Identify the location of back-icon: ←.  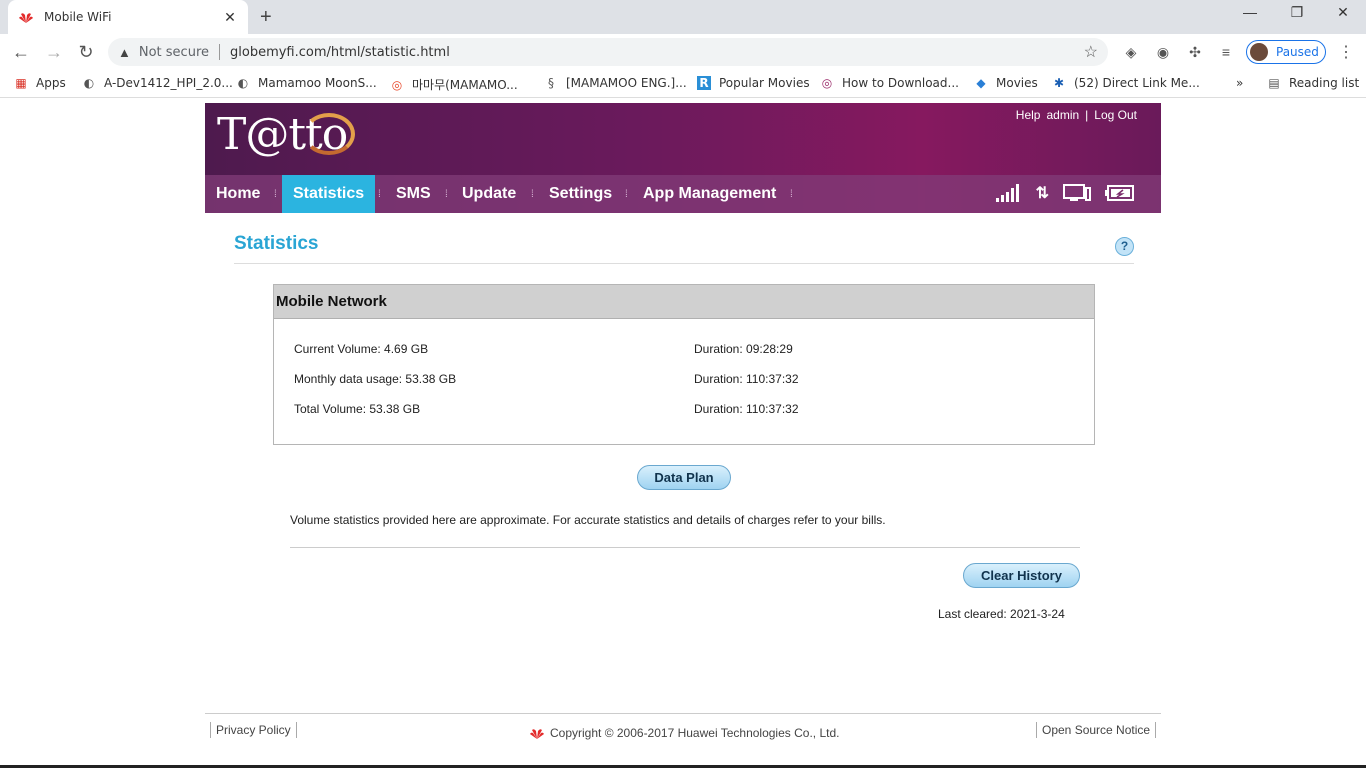
(21, 52).